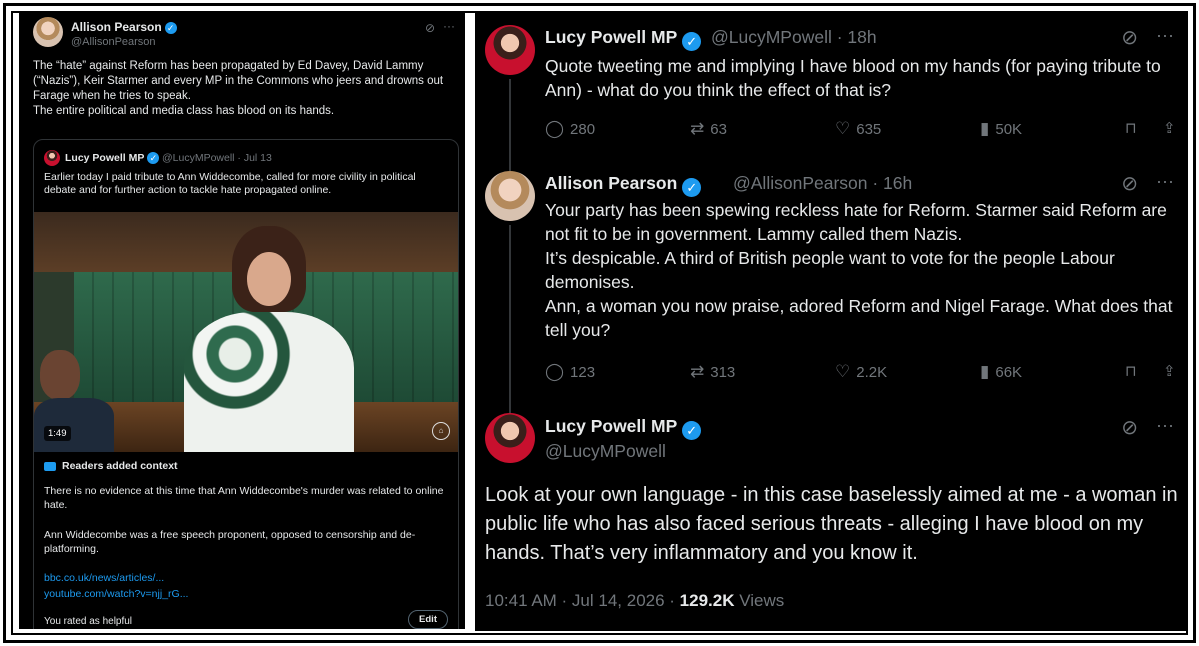 This screenshot has width=1199, height=646. I want to click on video-person2-face, so click(60, 375).